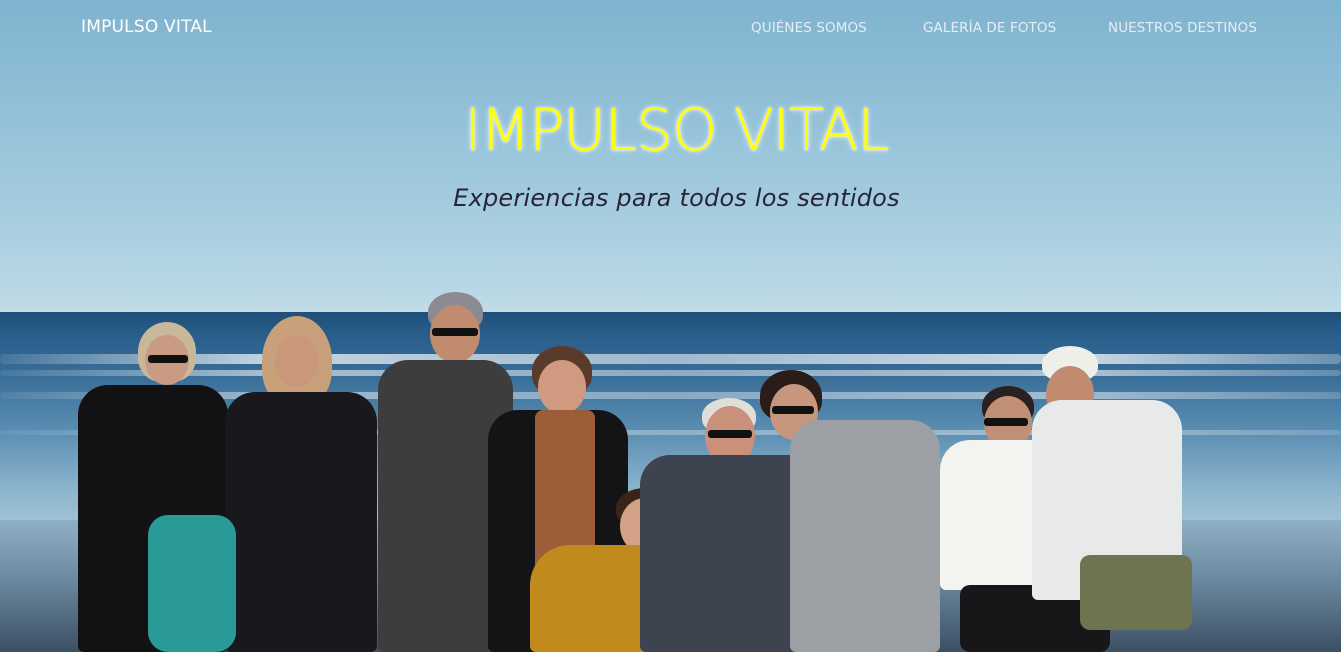 Image resolution: width=1341 pixels, height=652 pixels. What do you see at coordinates (1182, 28) in the screenshot?
I see `nav-link-nuestros-destinos: NUESTROS DESTINOS` at bounding box center [1182, 28].